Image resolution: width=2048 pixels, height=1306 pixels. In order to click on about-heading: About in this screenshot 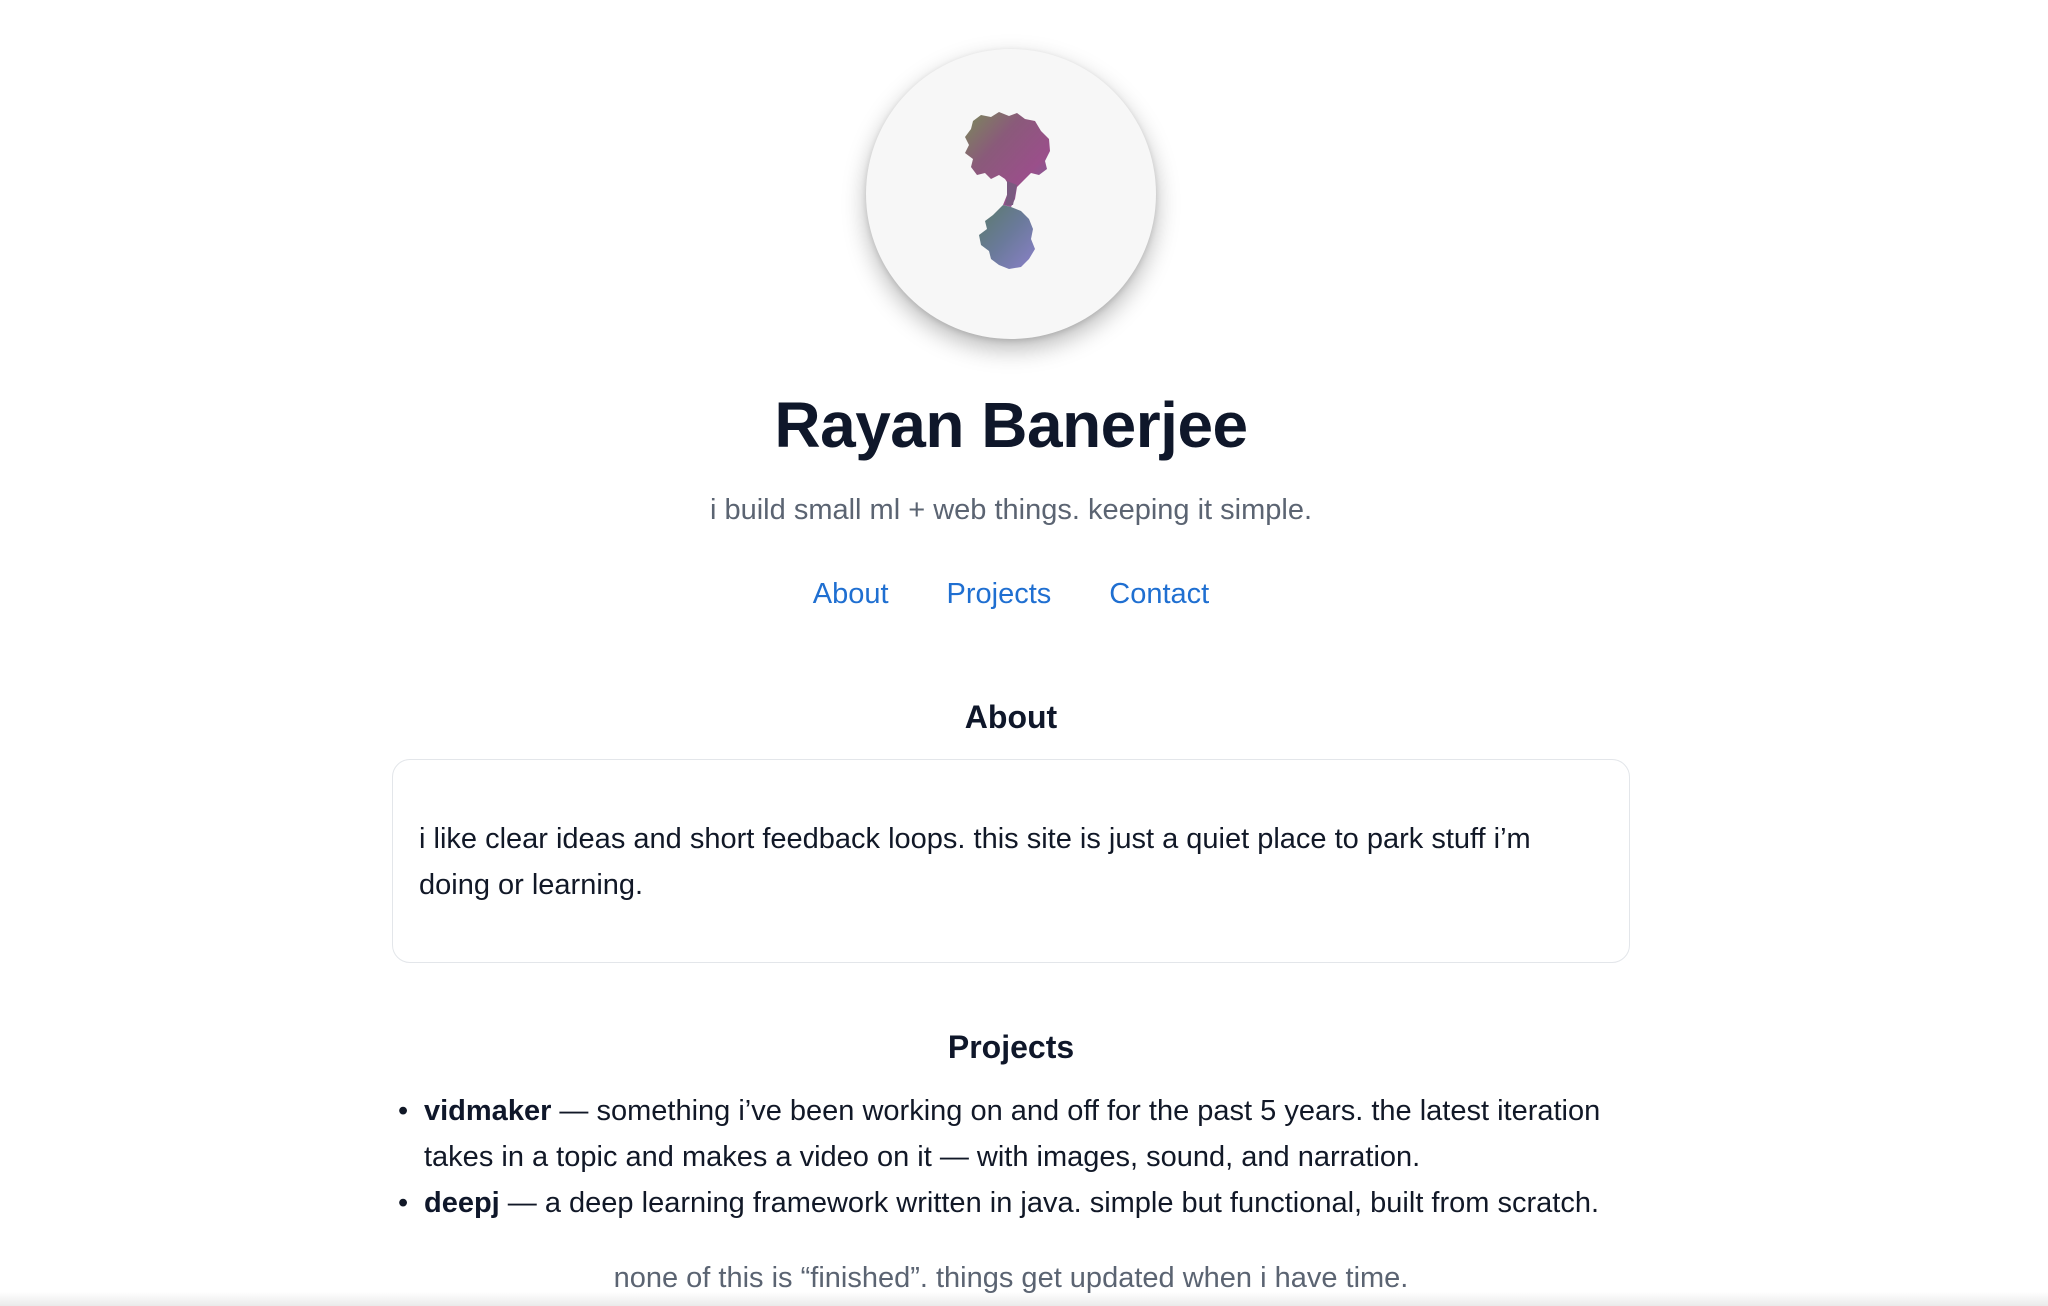, I will do `click(1011, 717)`.